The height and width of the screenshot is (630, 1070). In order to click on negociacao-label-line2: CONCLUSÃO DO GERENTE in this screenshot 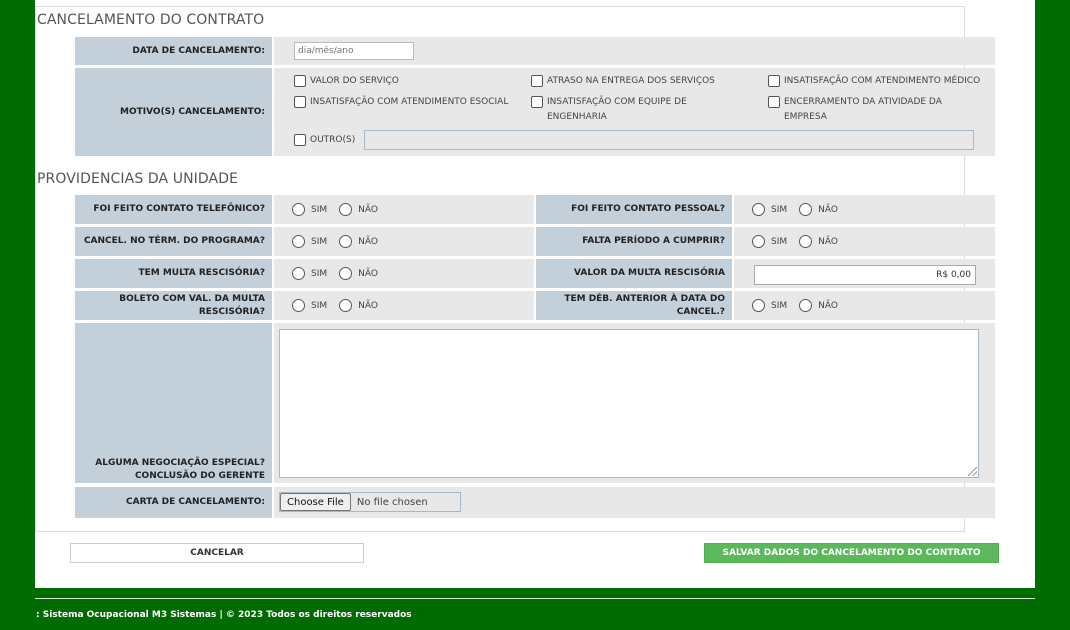, I will do `click(199, 476)`.